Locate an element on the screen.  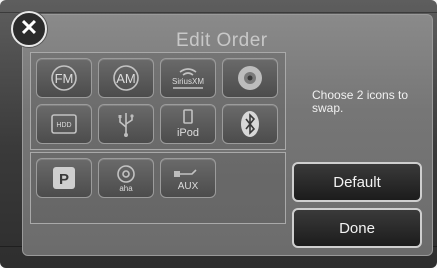
siriusxm-icon: SiriusXM is located at coordinates (188, 78).